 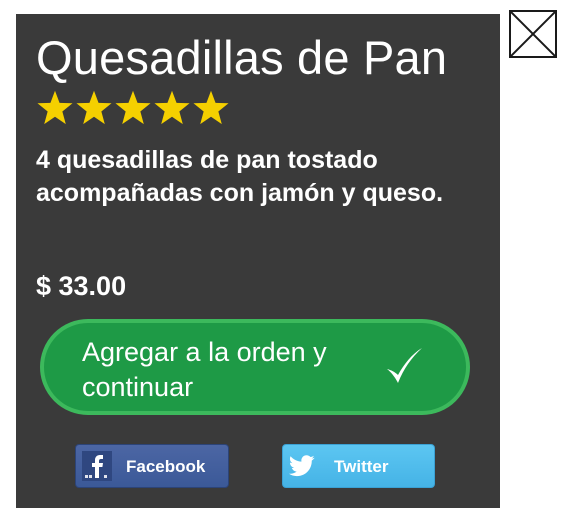 What do you see at coordinates (404, 365) in the screenshot?
I see `check-icon` at bounding box center [404, 365].